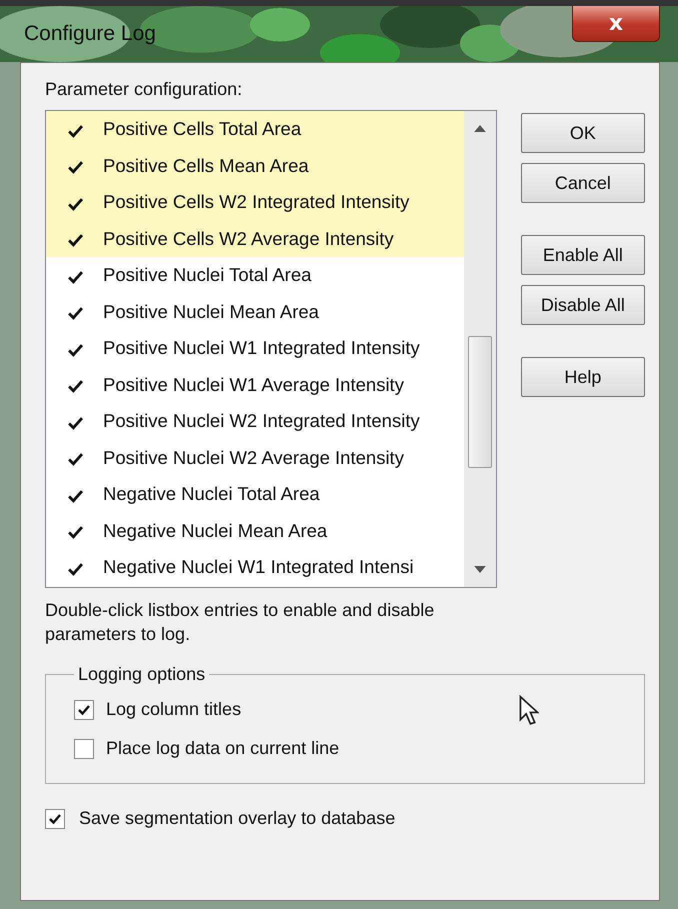 The image size is (678, 909). What do you see at coordinates (253, 385) in the screenshot?
I see `item-label: Positive Nuclei W1 Average Intensity` at bounding box center [253, 385].